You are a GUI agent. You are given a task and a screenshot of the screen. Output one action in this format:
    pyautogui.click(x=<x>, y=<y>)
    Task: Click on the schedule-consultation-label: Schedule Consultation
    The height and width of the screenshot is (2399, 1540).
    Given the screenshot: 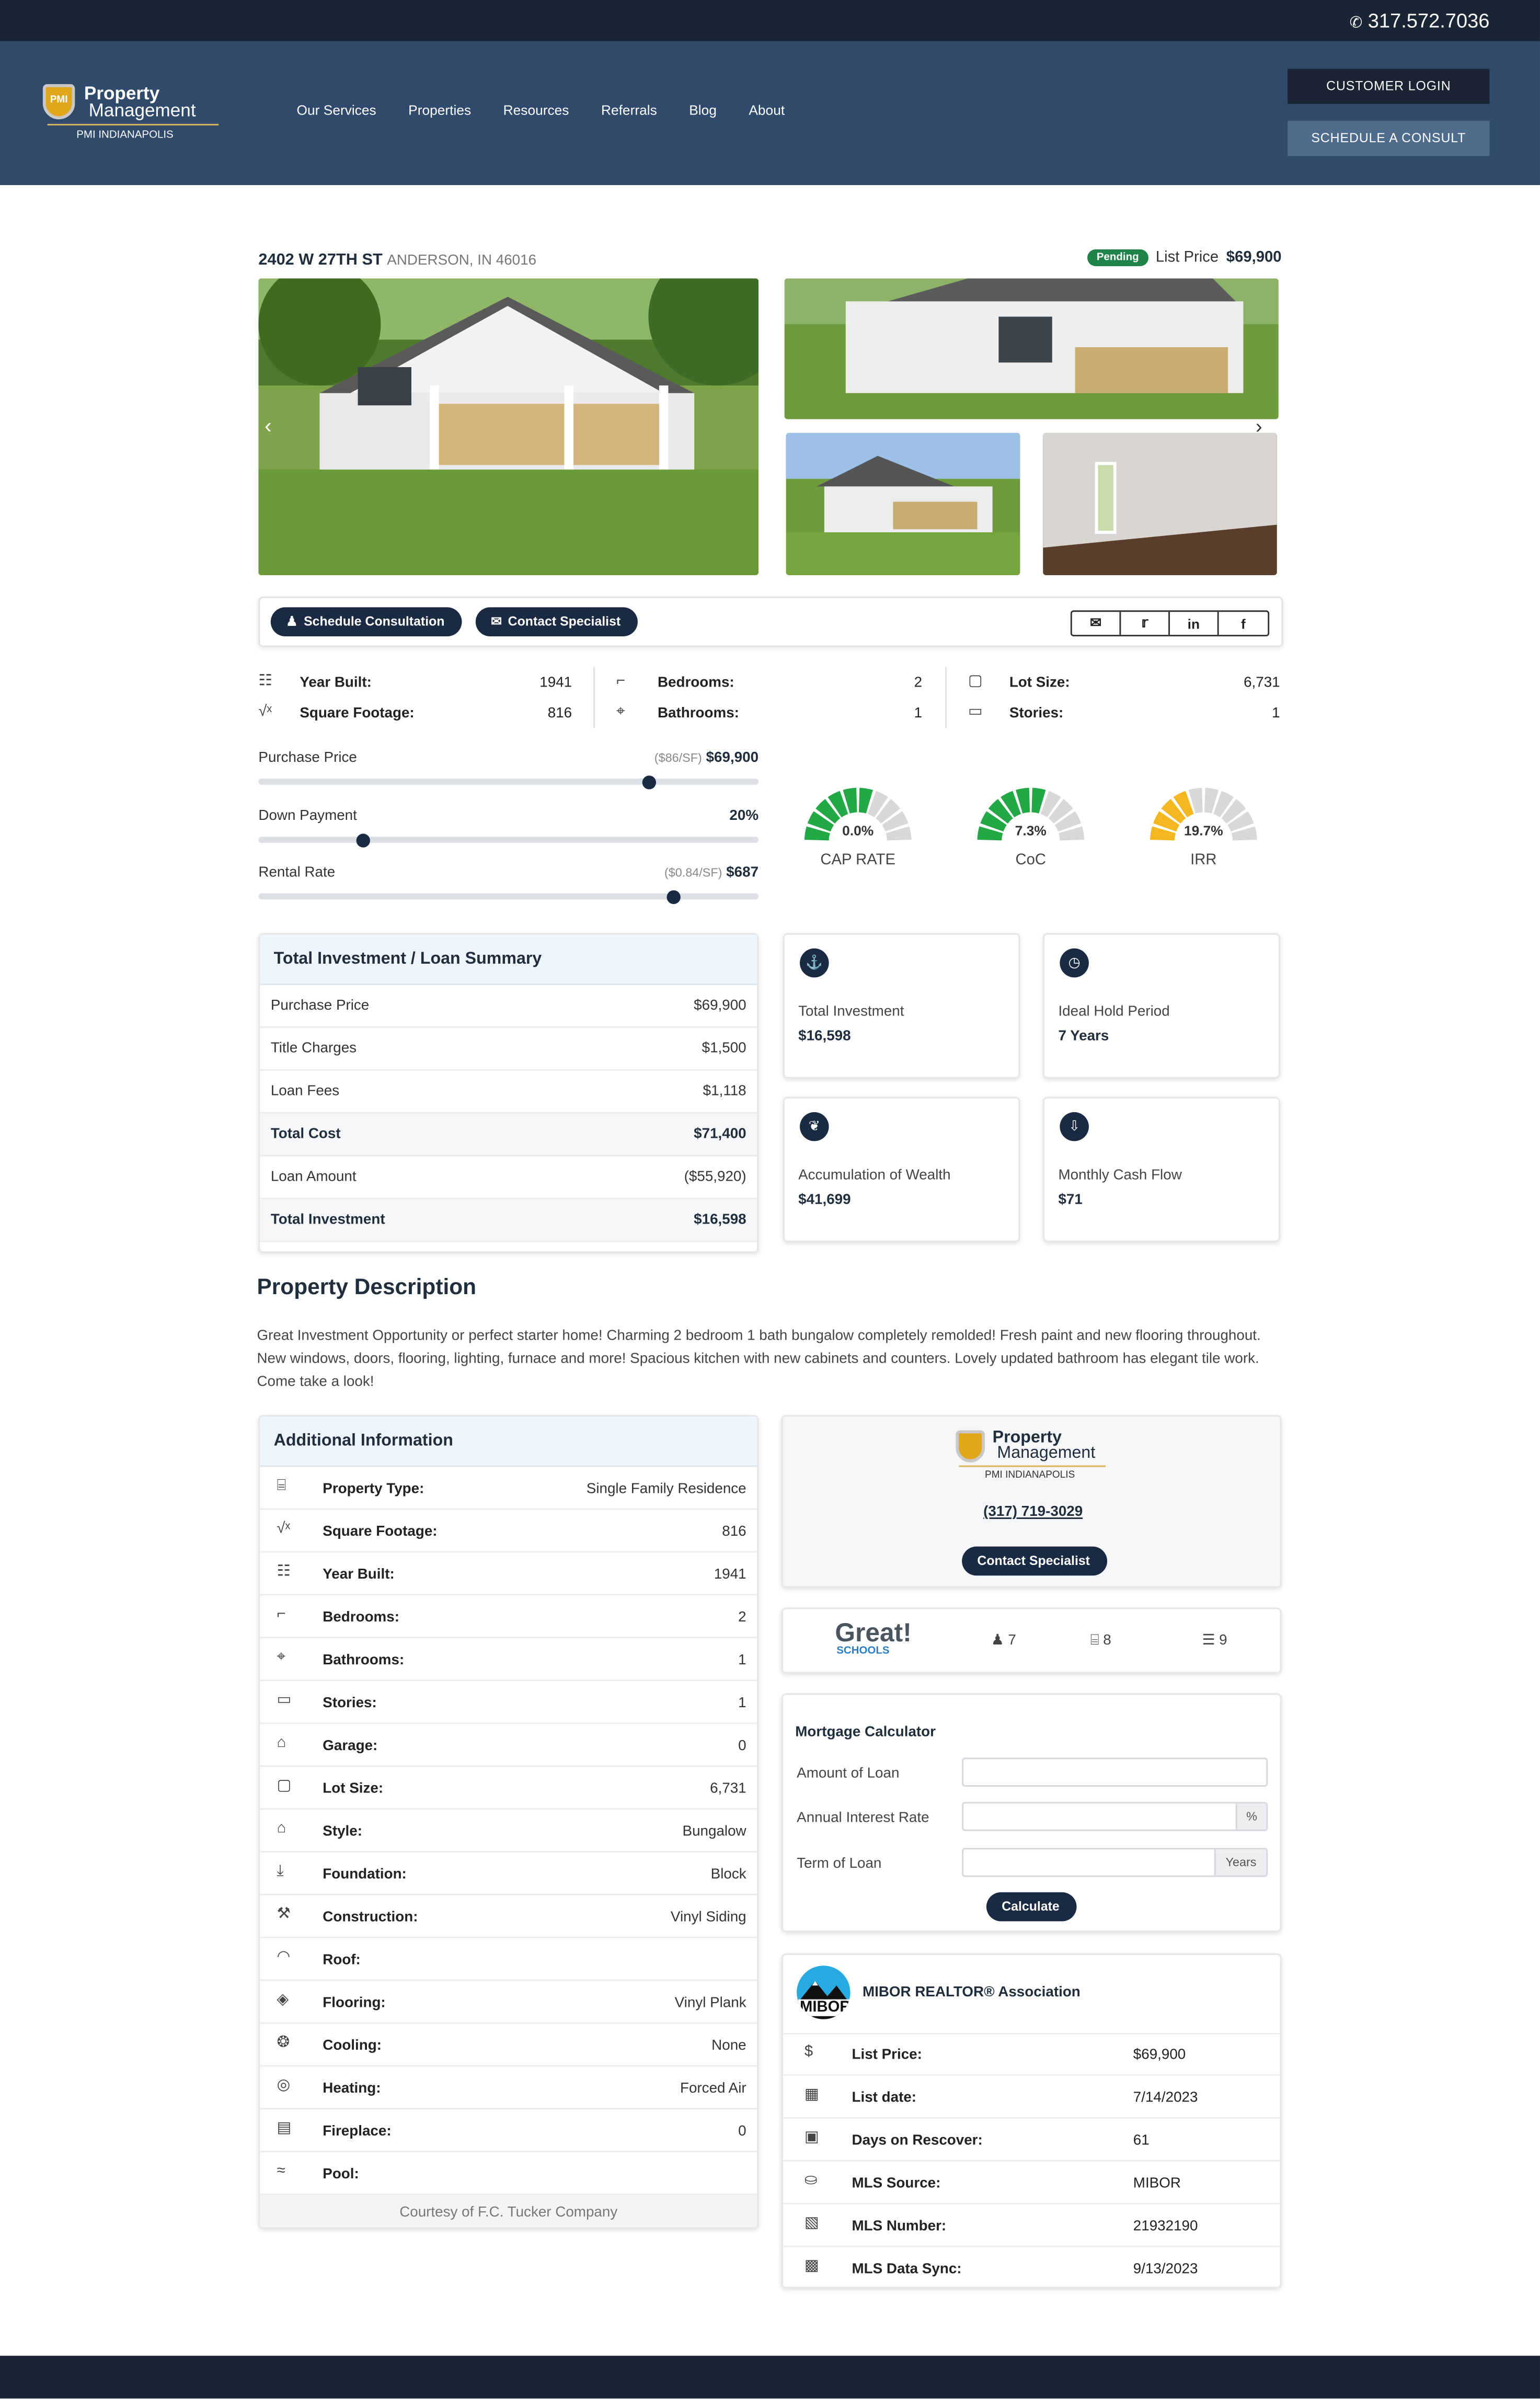 What is the action you would take?
    pyautogui.click(x=374, y=621)
    